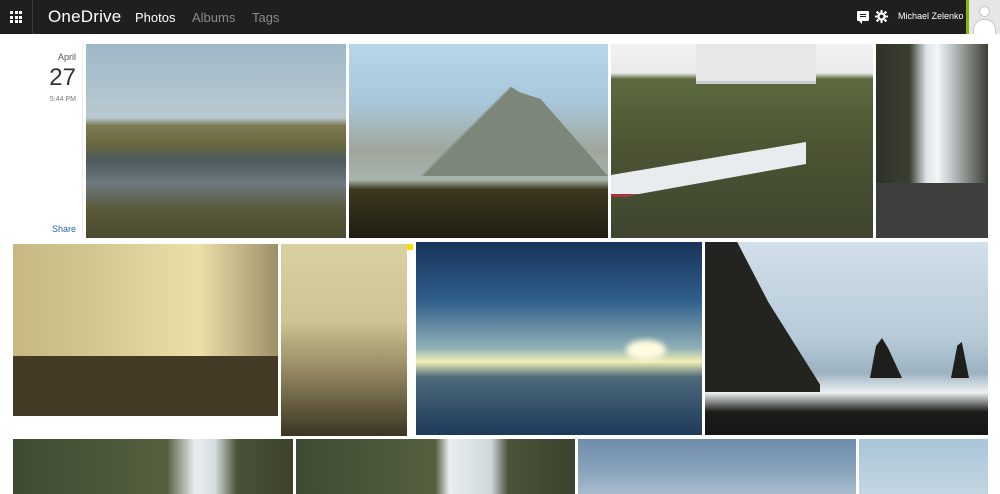  I want to click on brand-logo: OneDrive, so click(84, 17).